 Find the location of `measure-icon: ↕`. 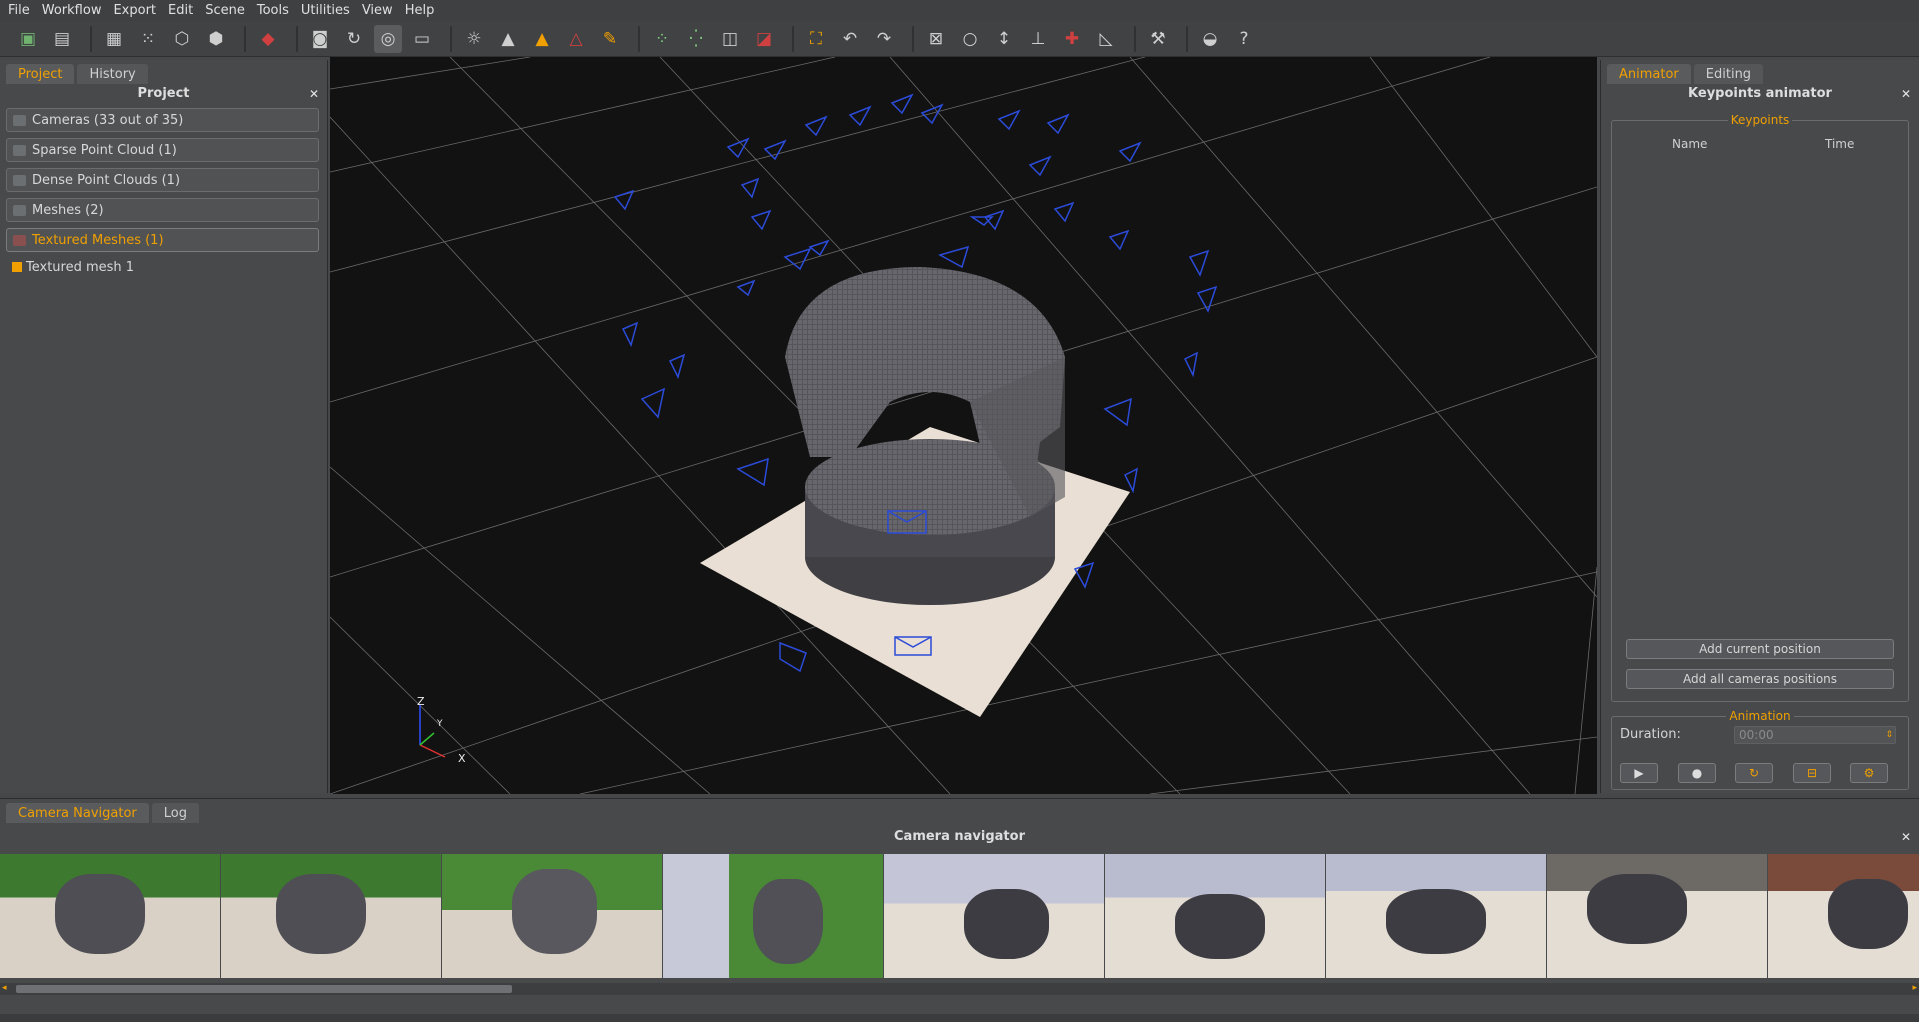

measure-icon: ↕ is located at coordinates (1004, 39).